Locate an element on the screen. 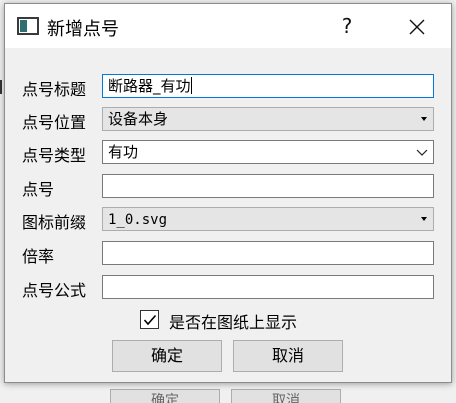 The width and height of the screenshot is (456, 403). close-button is located at coordinates (416, 26).